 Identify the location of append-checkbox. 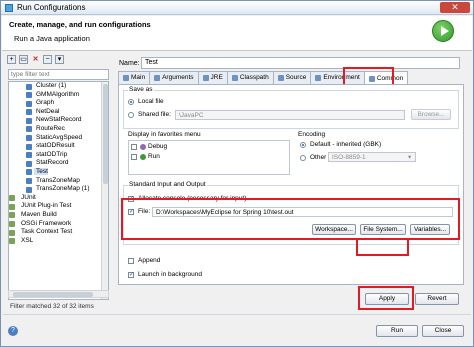
(131, 261).